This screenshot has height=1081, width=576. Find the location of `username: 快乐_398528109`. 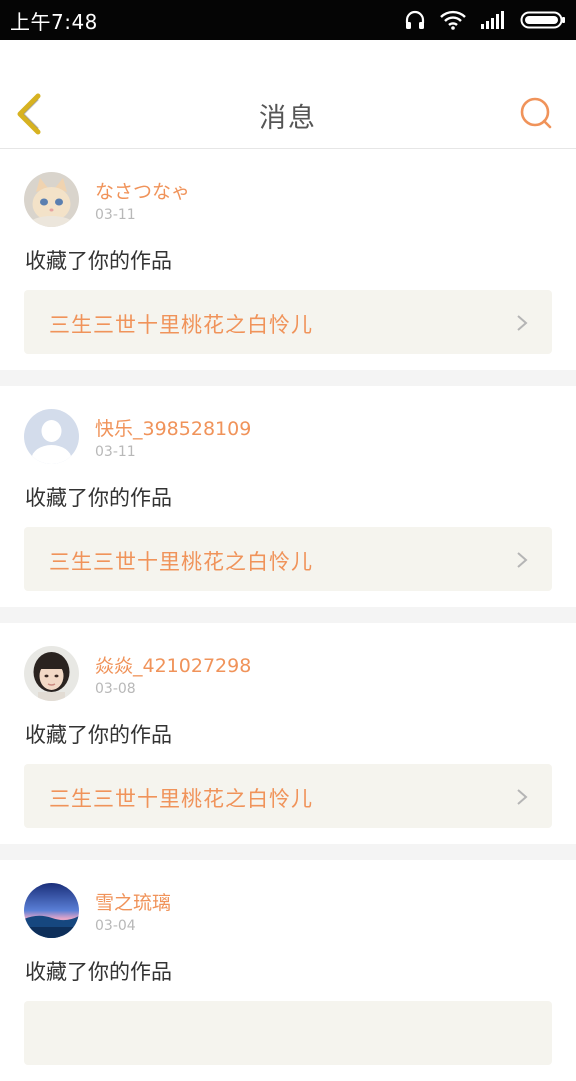

username: 快乐_398528109 is located at coordinates (173, 427).